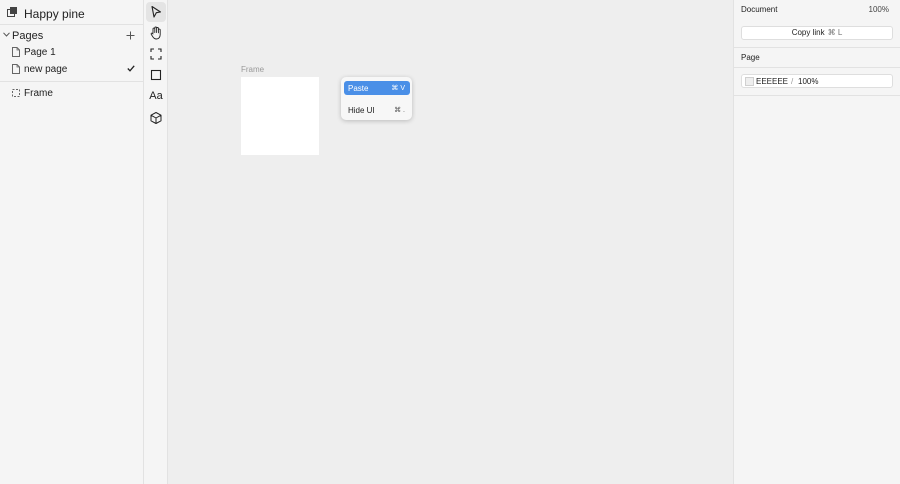 The image size is (900, 484). I want to click on frame-label: Frame, so click(252, 69).